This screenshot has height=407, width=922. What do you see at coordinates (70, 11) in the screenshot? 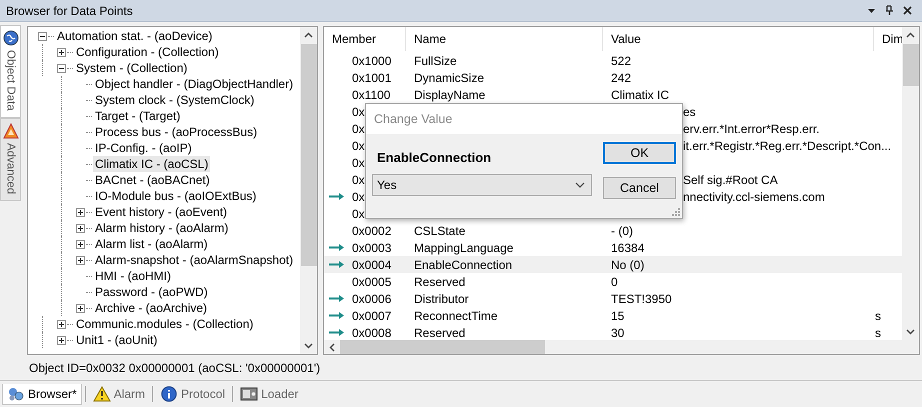
I see `window-title: Browser for Data Points` at bounding box center [70, 11].